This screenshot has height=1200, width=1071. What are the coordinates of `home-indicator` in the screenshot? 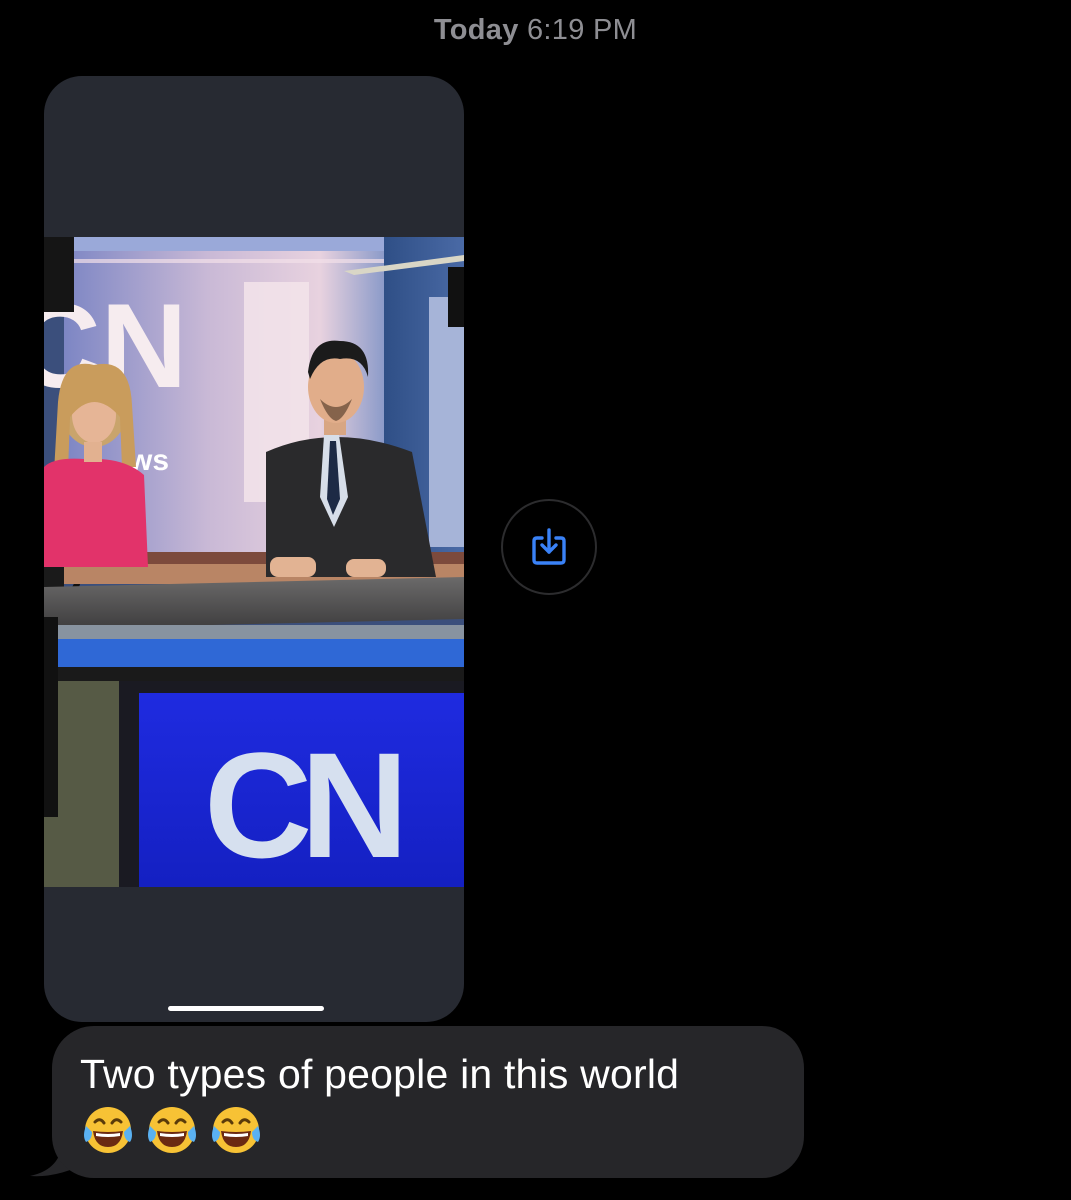 It's located at (246, 1008).